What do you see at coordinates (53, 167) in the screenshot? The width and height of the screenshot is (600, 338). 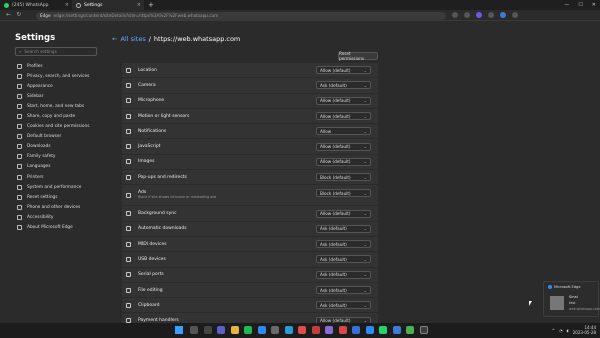 I see `sidebar-item: Languages` at bounding box center [53, 167].